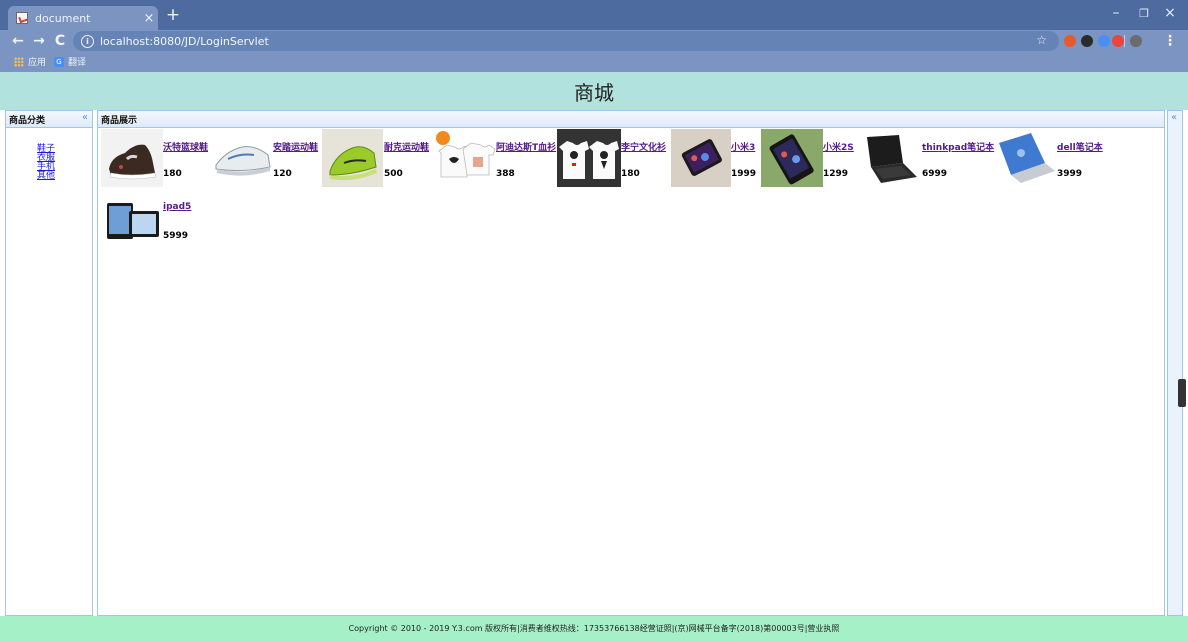 The width and height of the screenshot is (1188, 641). What do you see at coordinates (46, 163) in the screenshot?
I see `category-list: 鞋子 衣服 手机 其他` at bounding box center [46, 163].